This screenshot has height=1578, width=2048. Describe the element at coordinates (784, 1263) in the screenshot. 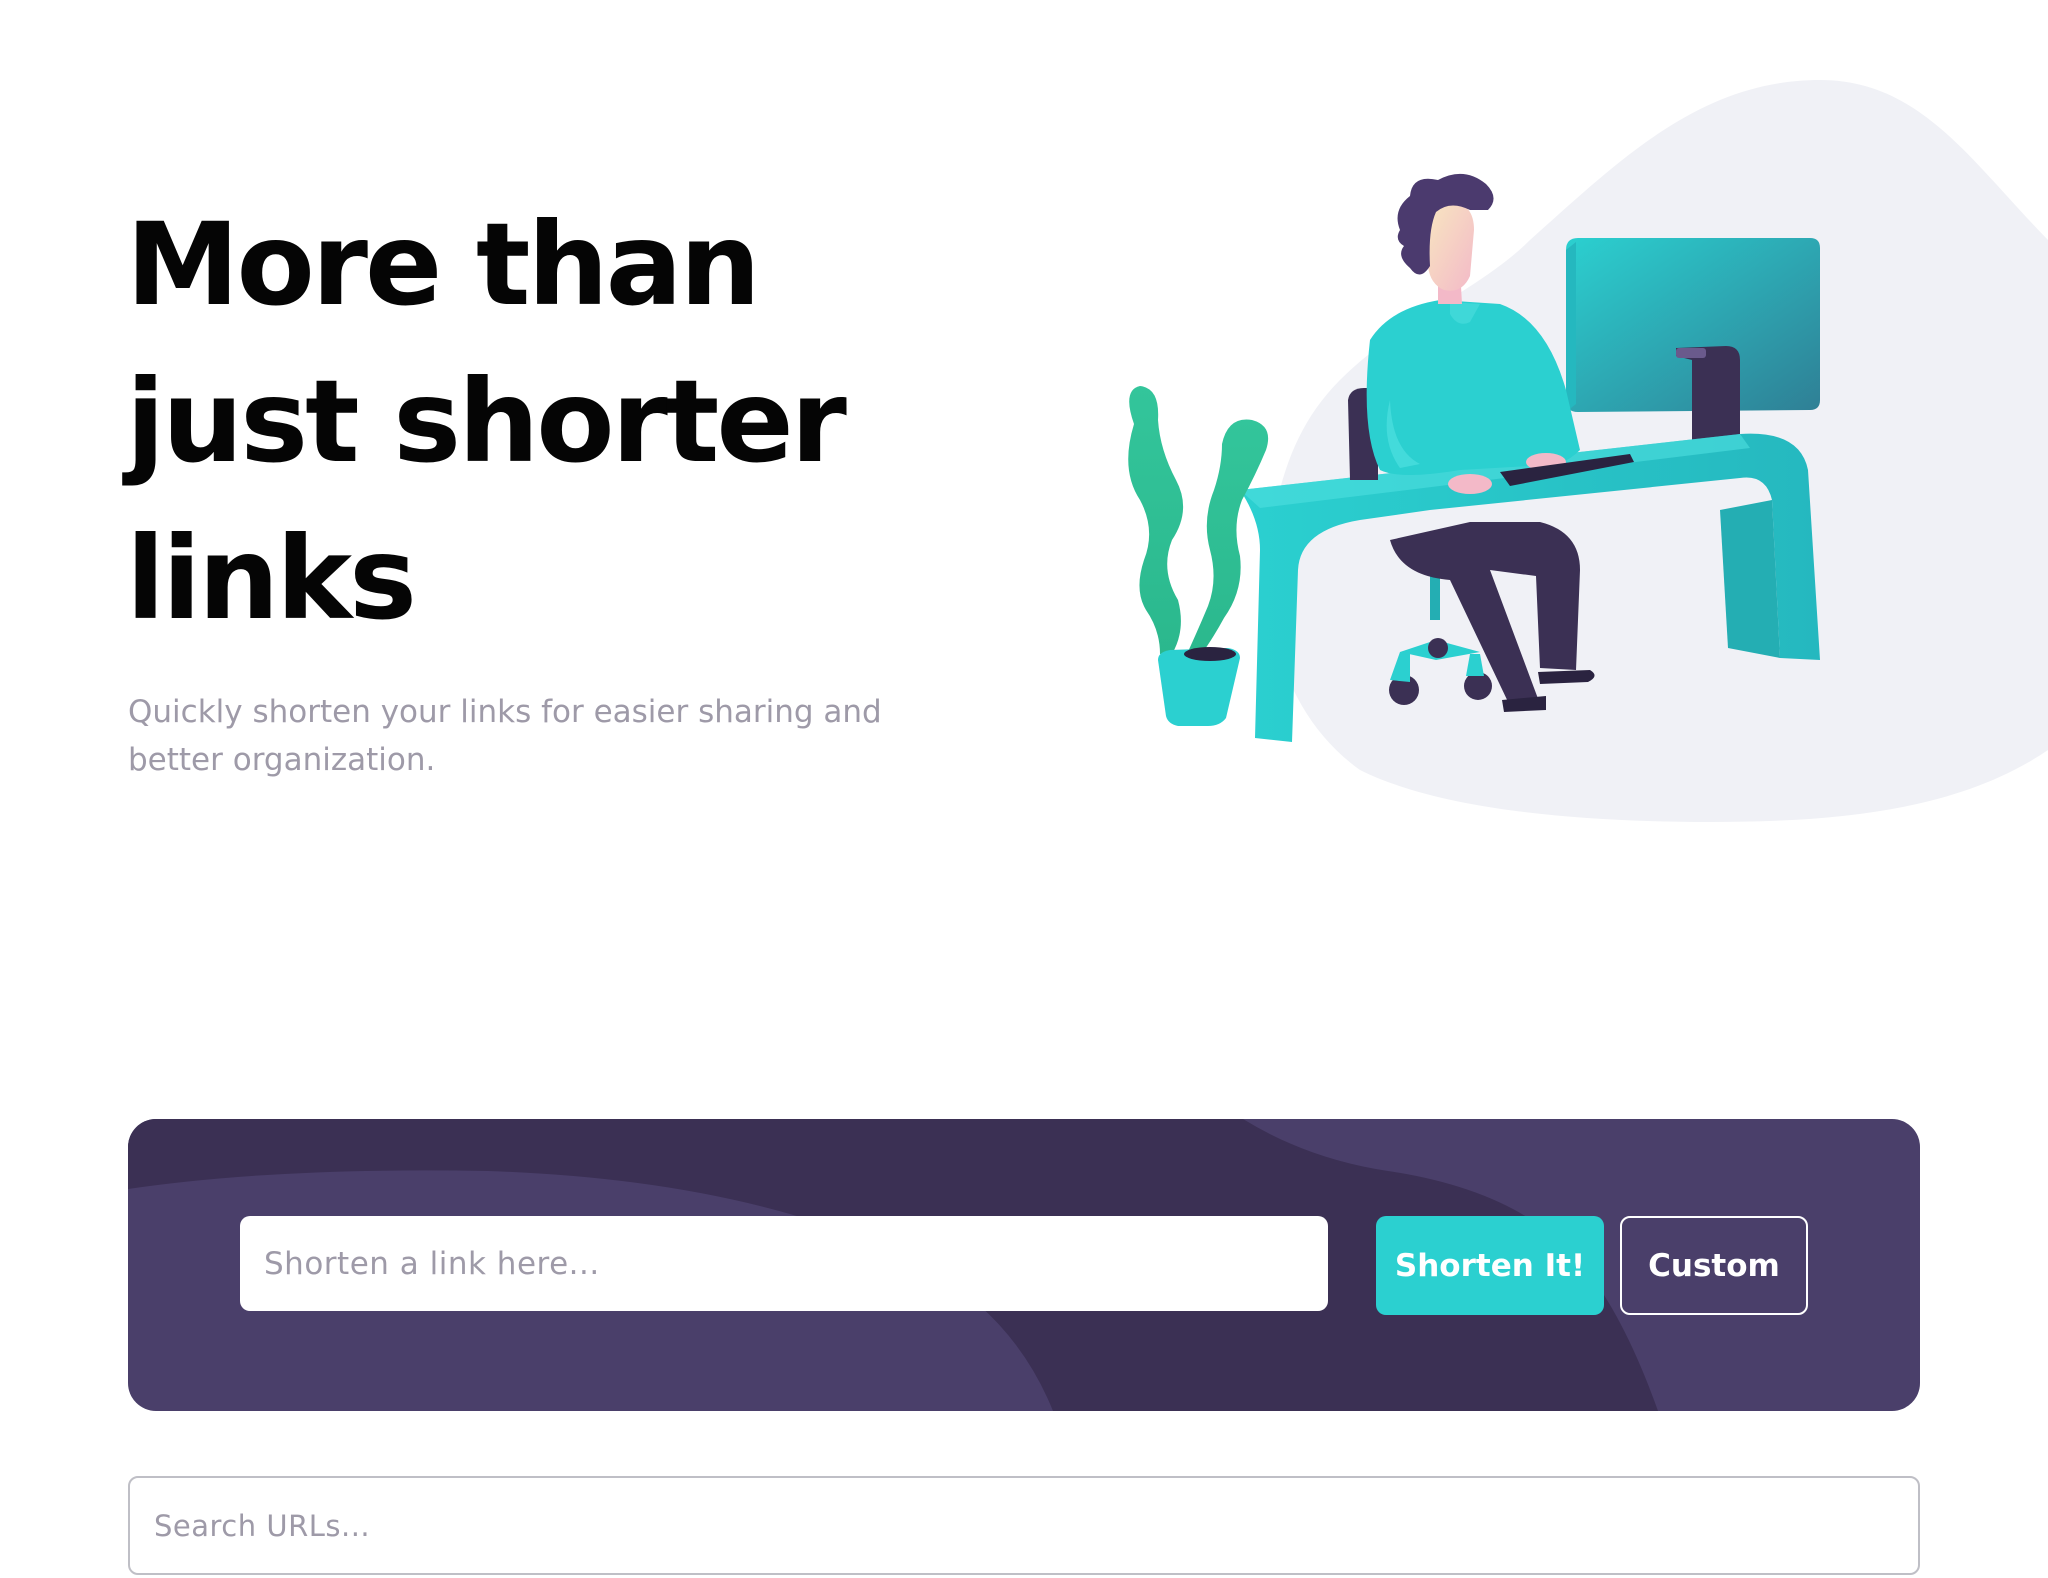

I see `link-input` at that location.